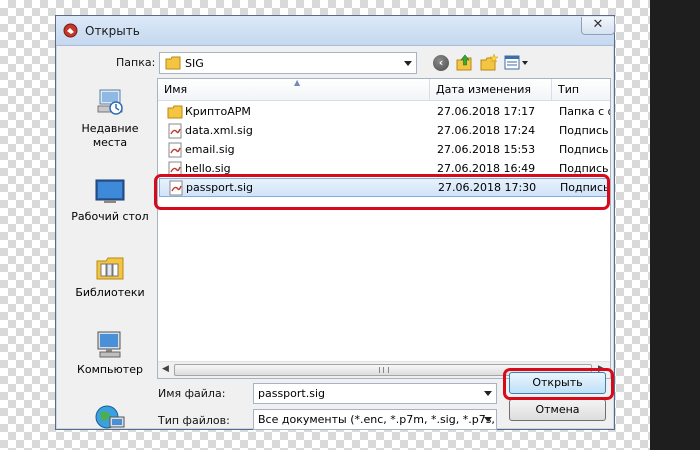 Image resolution: width=700 pixels, height=450 pixels. What do you see at coordinates (109, 344) in the screenshot?
I see `computer-icon` at bounding box center [109, 344].